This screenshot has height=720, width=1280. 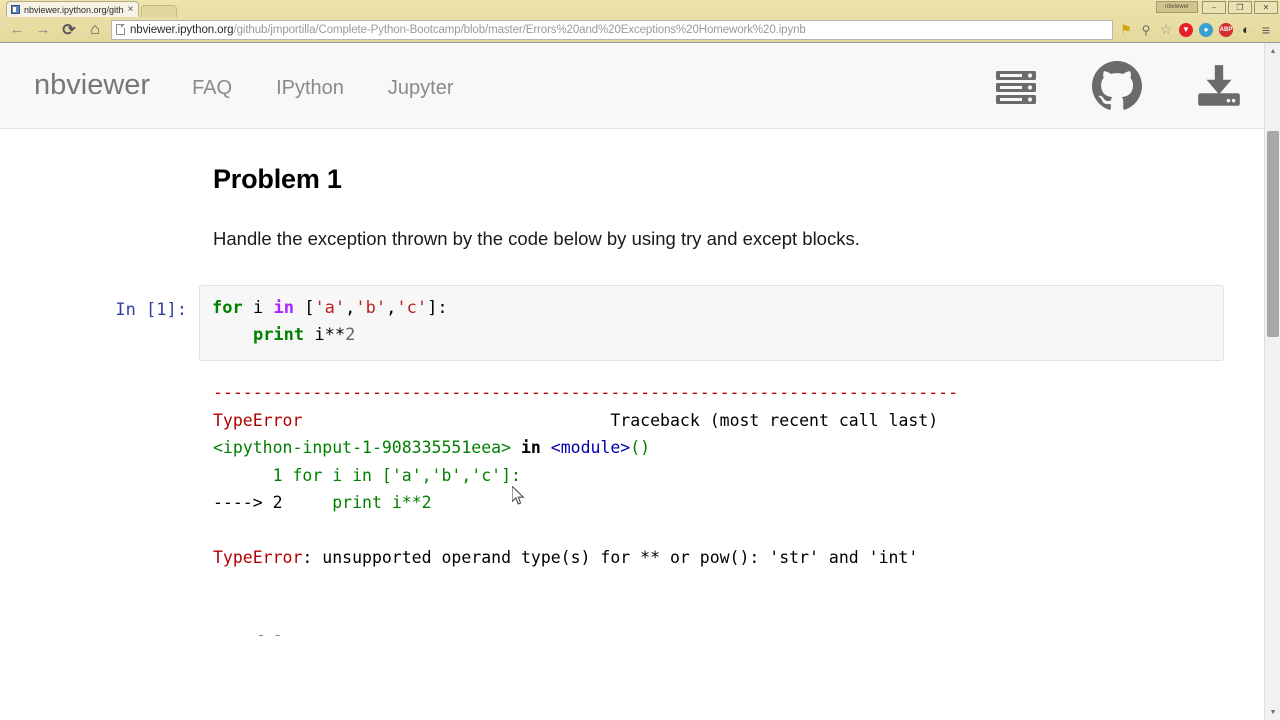 What do you see at coordinates (95, 30) in the screenshot?
I see `home-icon: ⌂` at bounding box center [95, 30].